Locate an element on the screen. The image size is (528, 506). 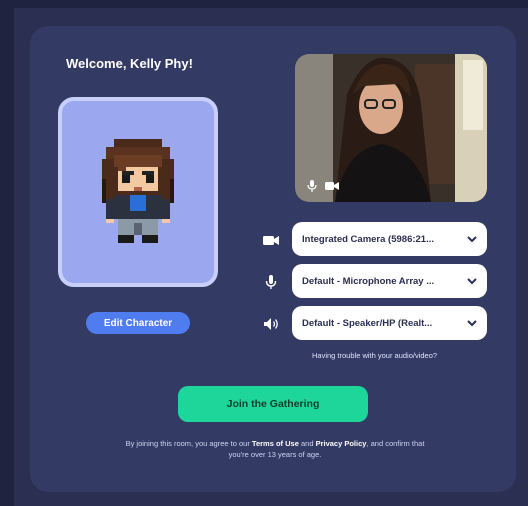
join-gathering-button: Join the Gathering is located at coordinates (273, 404).